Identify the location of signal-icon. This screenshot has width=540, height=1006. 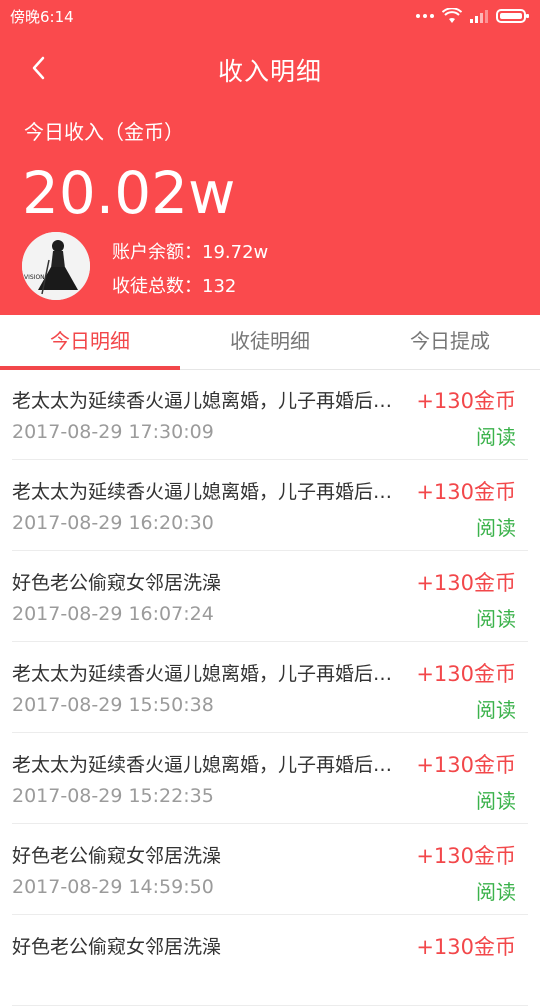
(479, 16).